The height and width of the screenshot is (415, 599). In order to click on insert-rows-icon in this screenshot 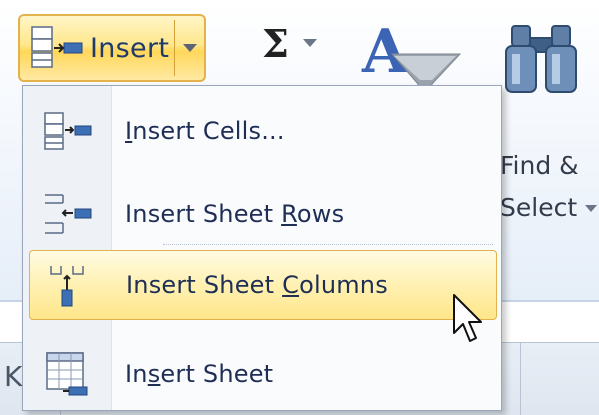, I will do `click(68, 214)`.